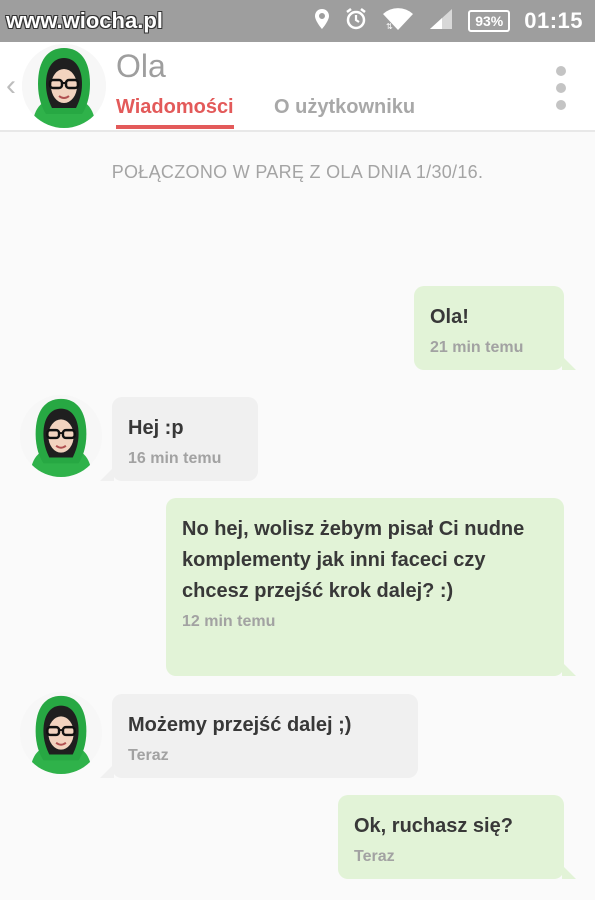 This screenshot has height=900, width=595. What do you see at coordinates (553, 20) in the screenshot?
I see `clock: 01:15` at bounding box center [553, 20].